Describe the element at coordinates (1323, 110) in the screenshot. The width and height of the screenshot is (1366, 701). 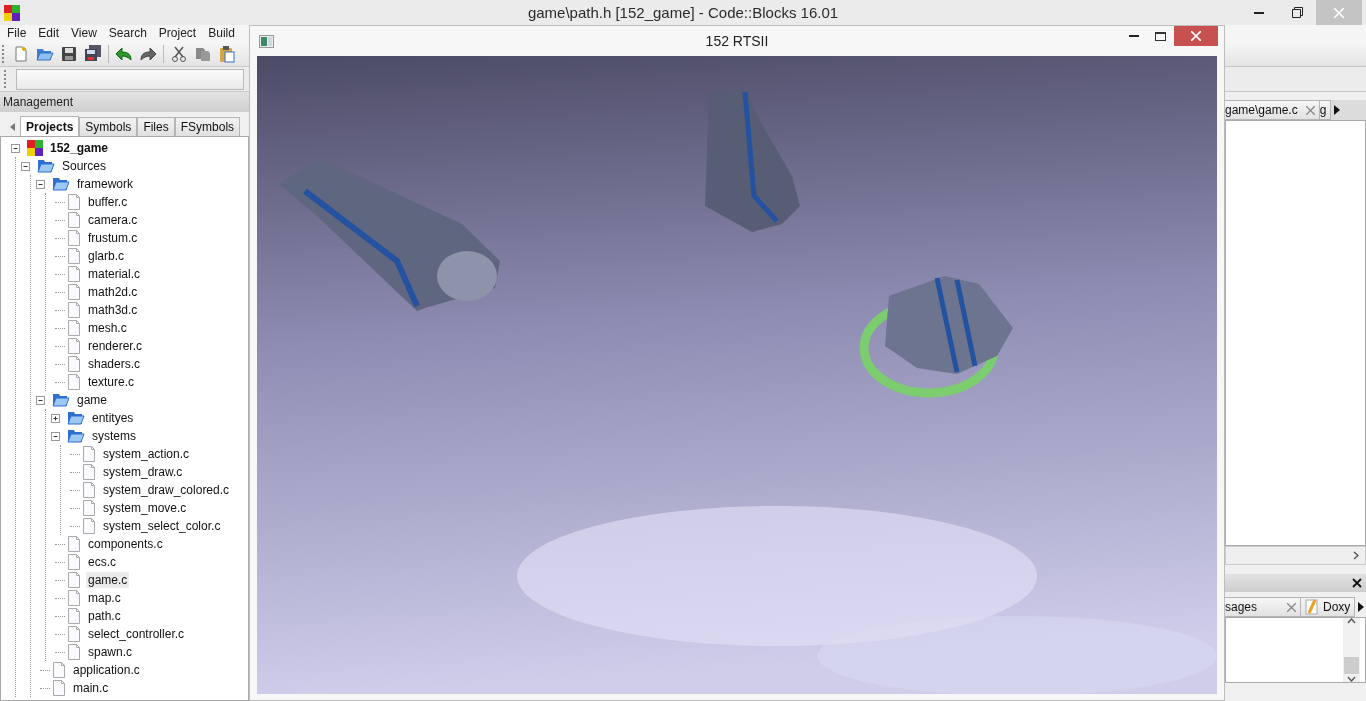
I see `tab-label: g` at that location.